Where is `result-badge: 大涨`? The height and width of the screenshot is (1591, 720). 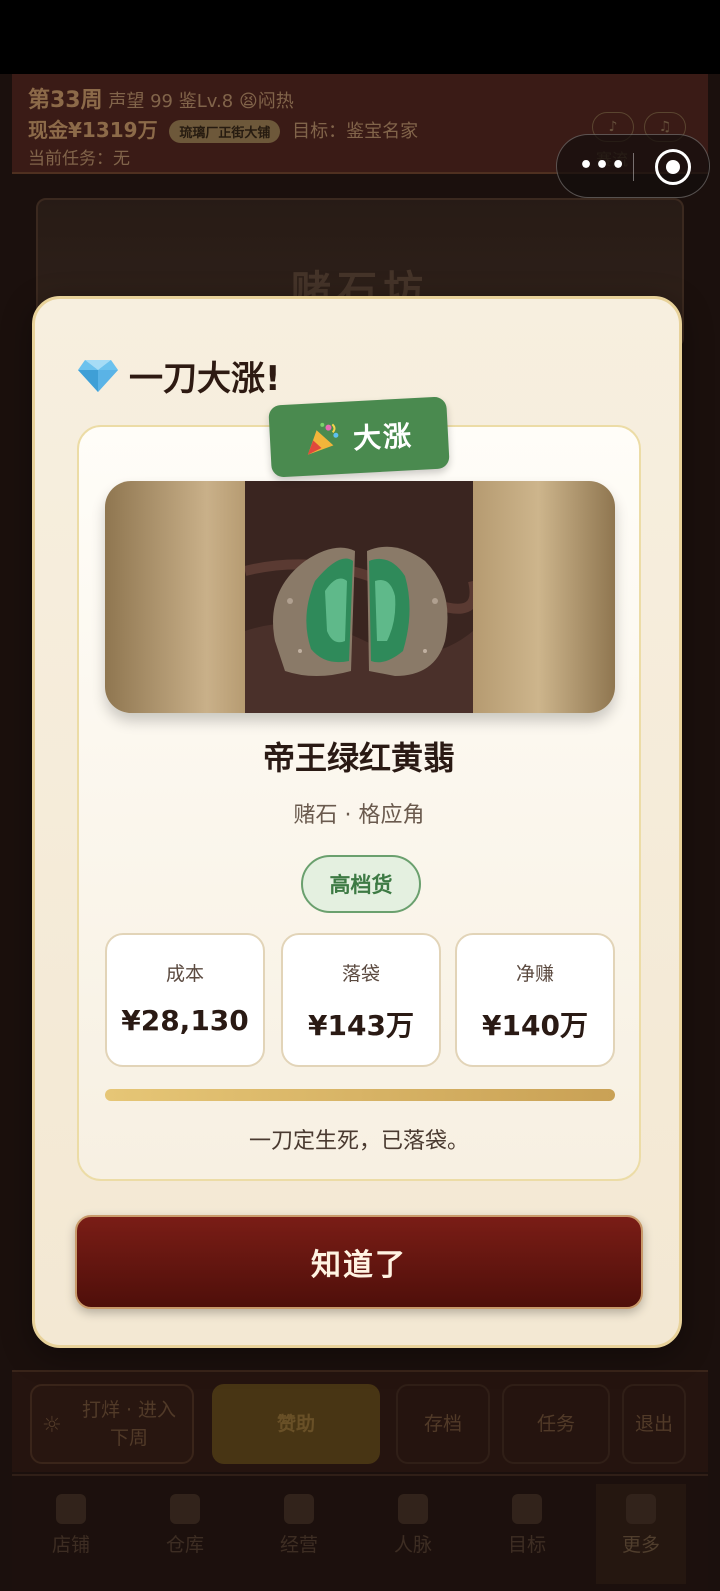 result-badge: 大涨 is located at coordinates (359, 437).